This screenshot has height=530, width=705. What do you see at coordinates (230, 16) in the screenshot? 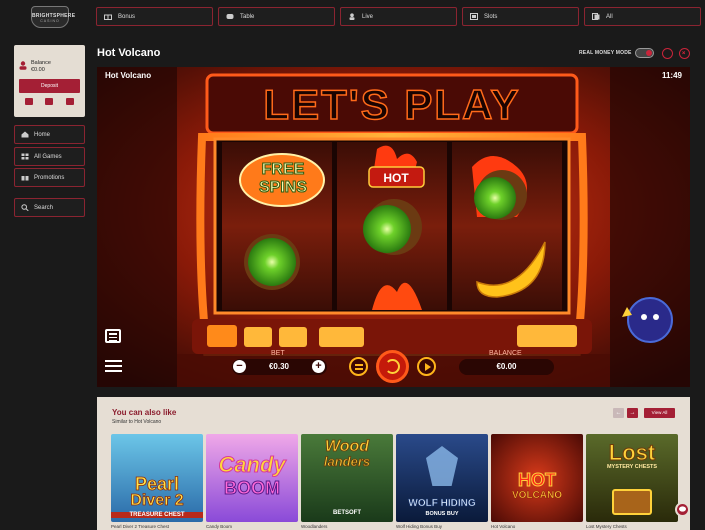
I see `table-icon` at bounding box center [230, 16].